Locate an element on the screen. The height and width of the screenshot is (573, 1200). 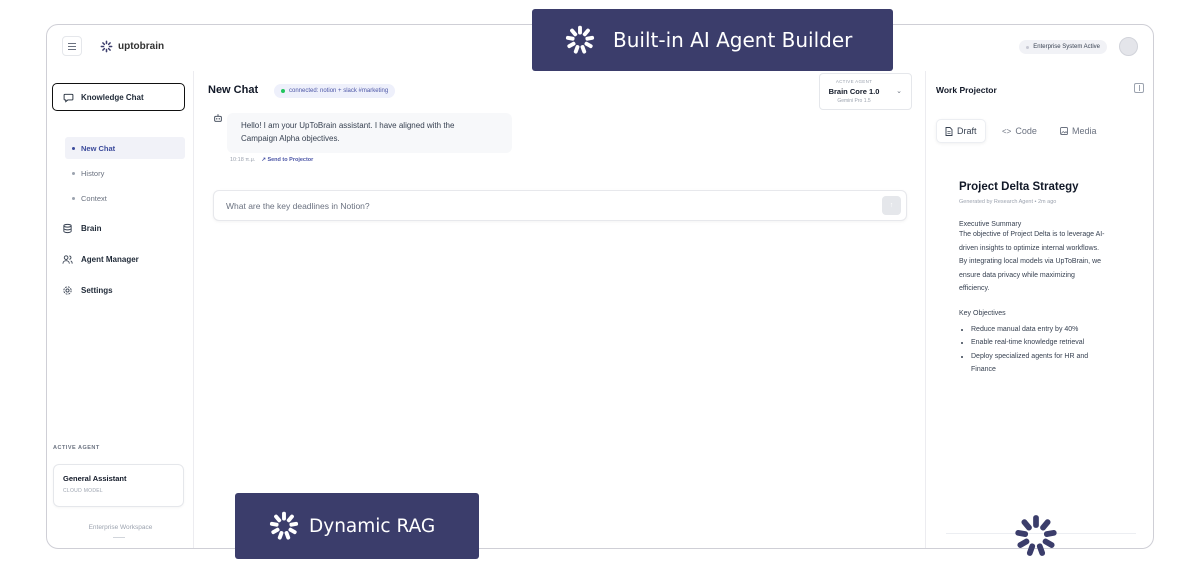
banner-text: Built-in AI Agent Builder is located at coordinates (733, 40).